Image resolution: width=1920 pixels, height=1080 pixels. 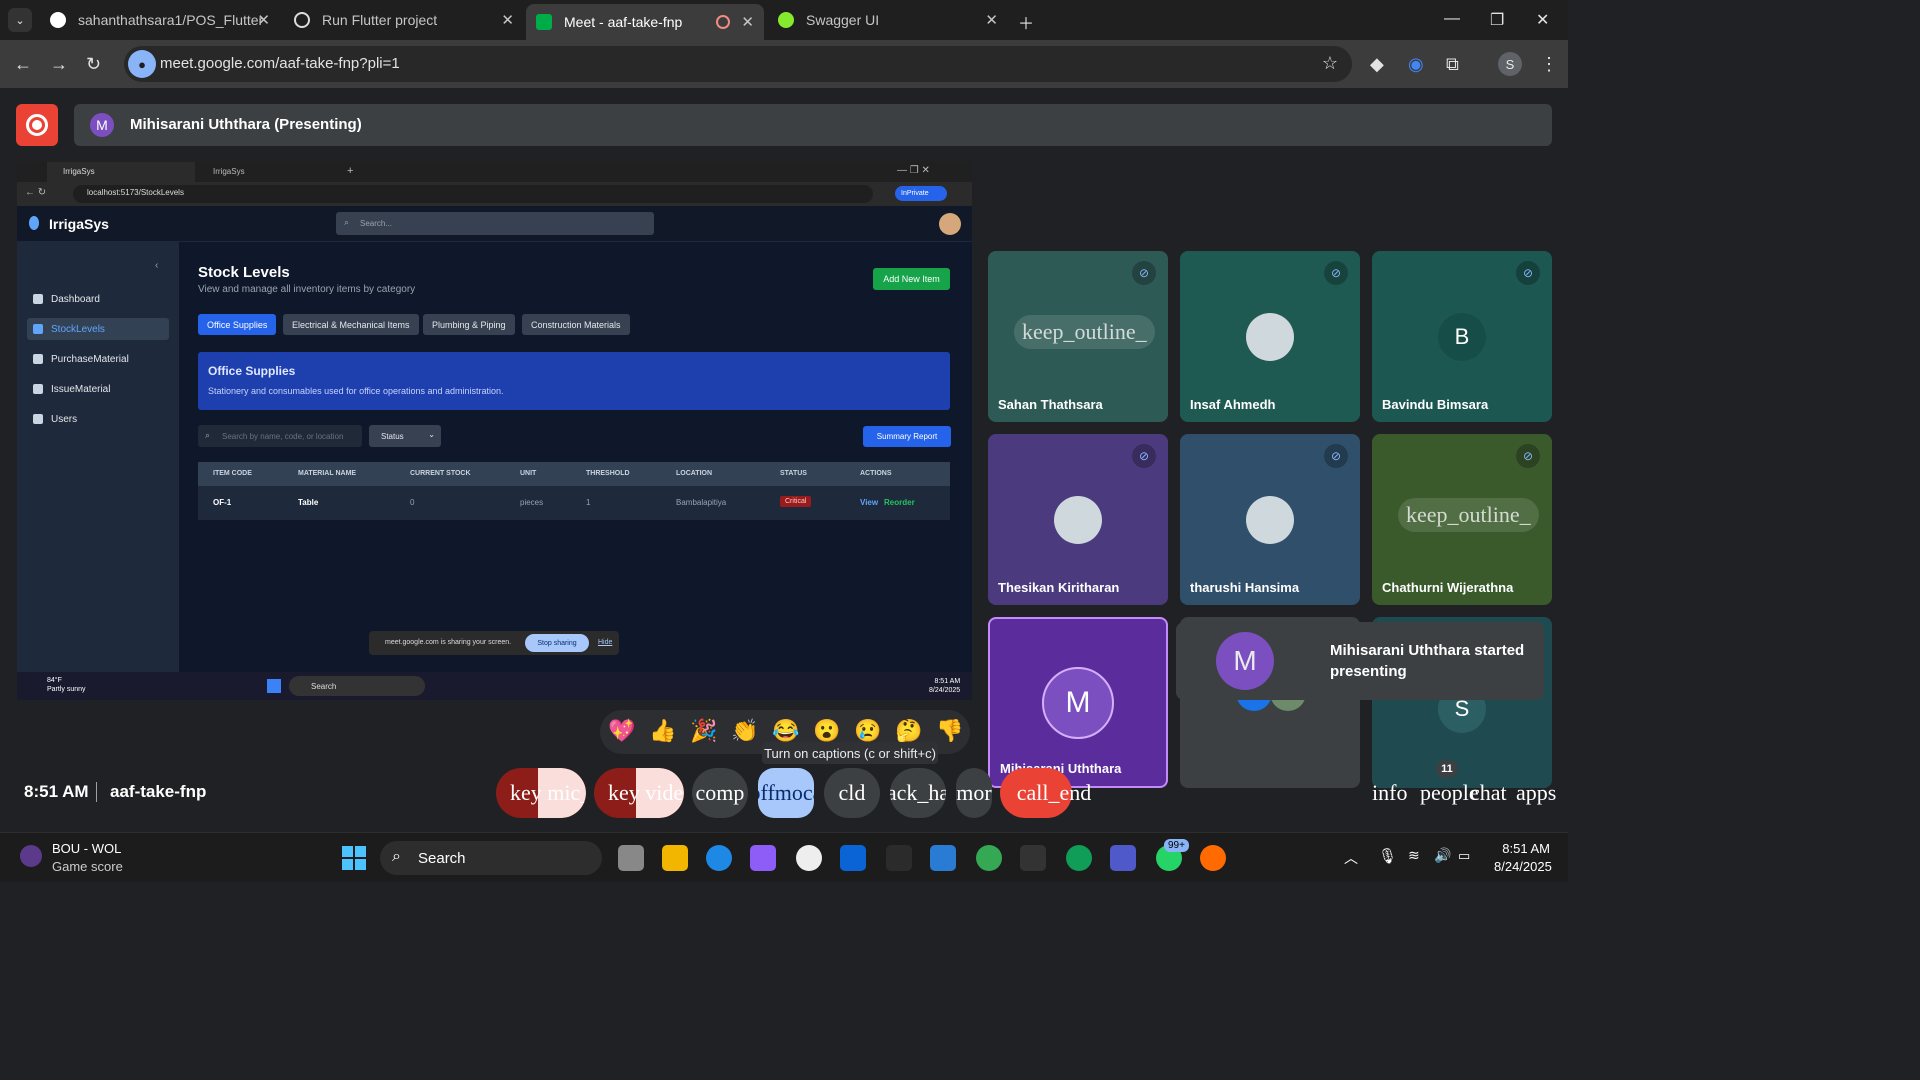 I want to click on recording-button, so click(x=37, y=125).